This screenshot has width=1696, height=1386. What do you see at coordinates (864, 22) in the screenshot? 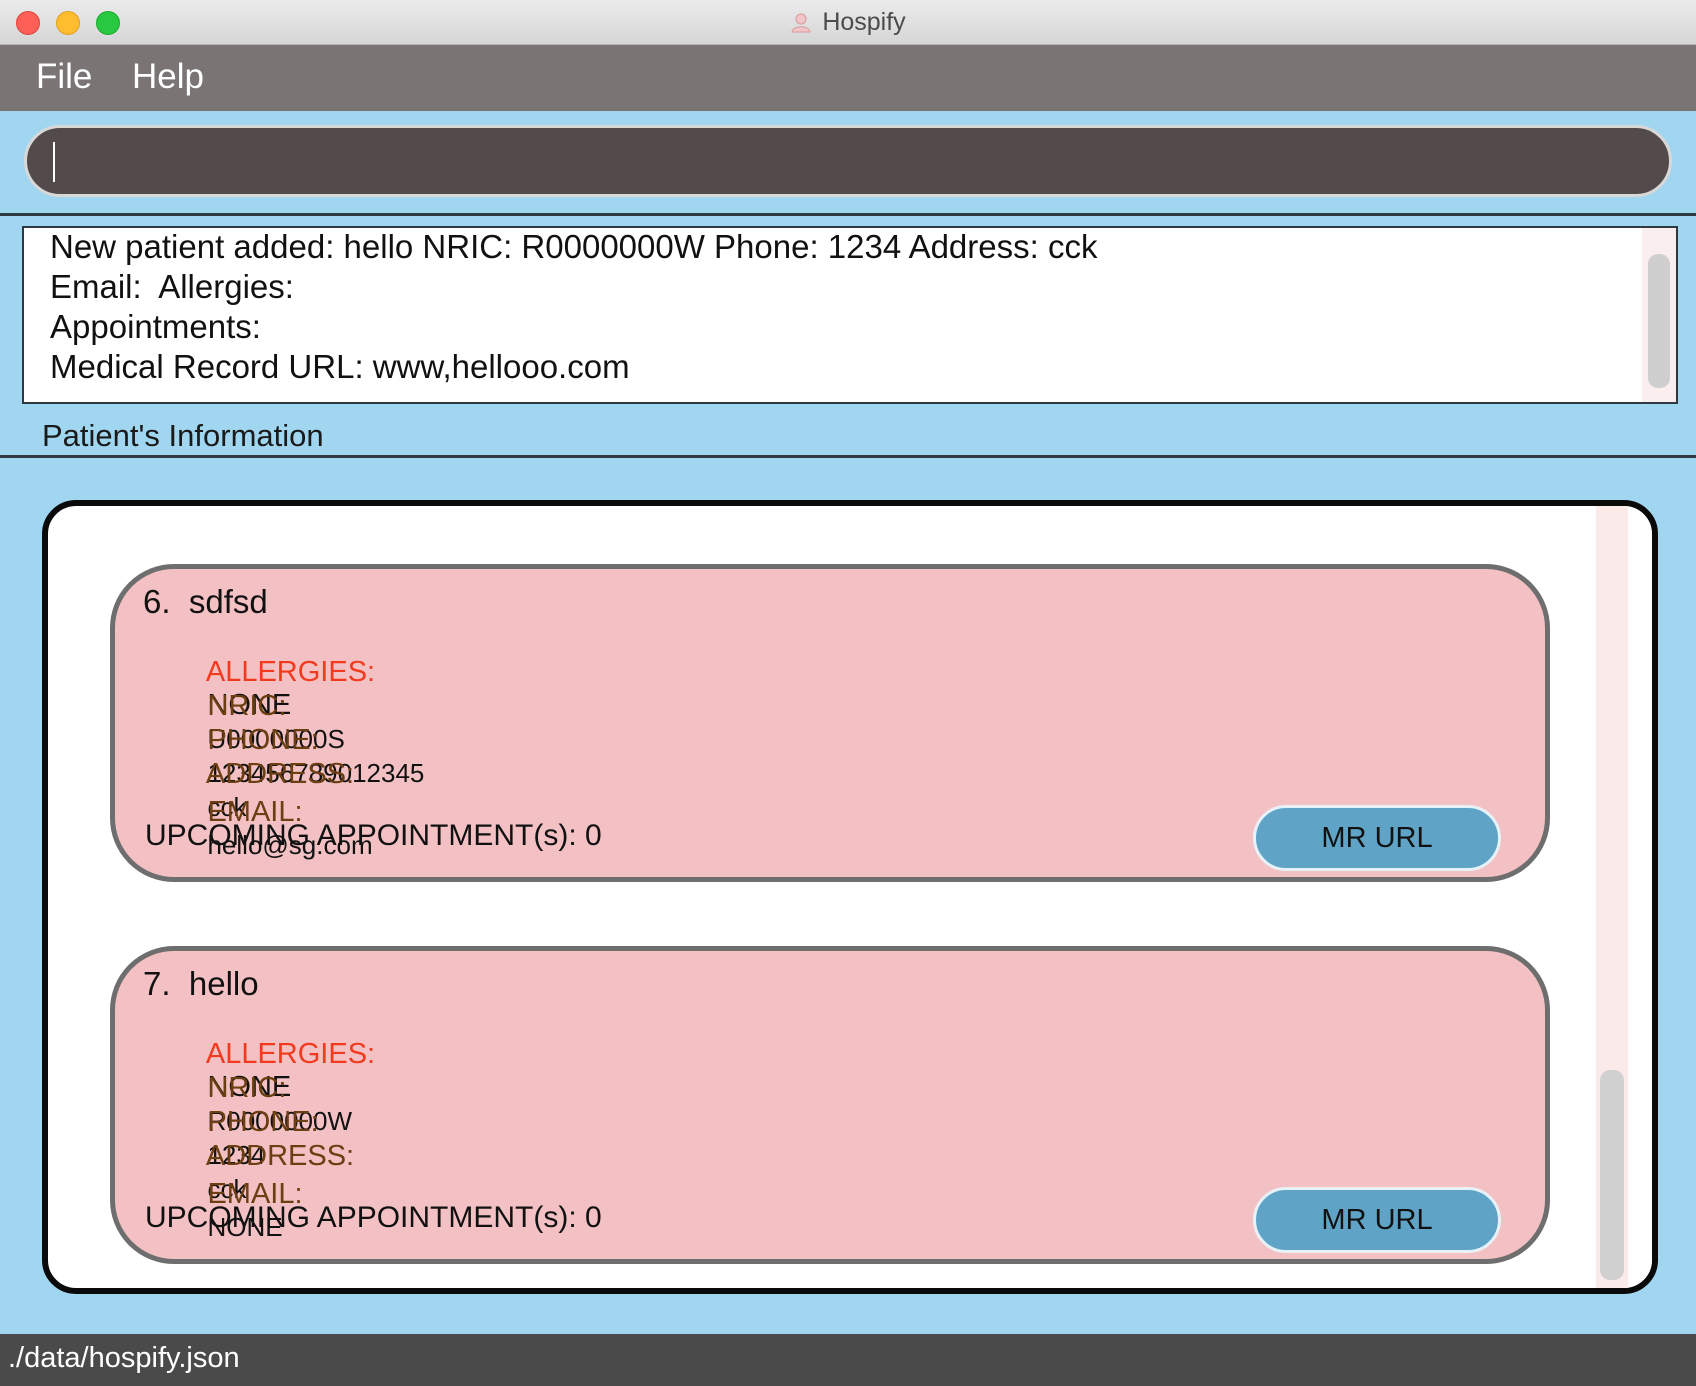
I see `window-title-text: Hospify` at bounding box center [864, 22].